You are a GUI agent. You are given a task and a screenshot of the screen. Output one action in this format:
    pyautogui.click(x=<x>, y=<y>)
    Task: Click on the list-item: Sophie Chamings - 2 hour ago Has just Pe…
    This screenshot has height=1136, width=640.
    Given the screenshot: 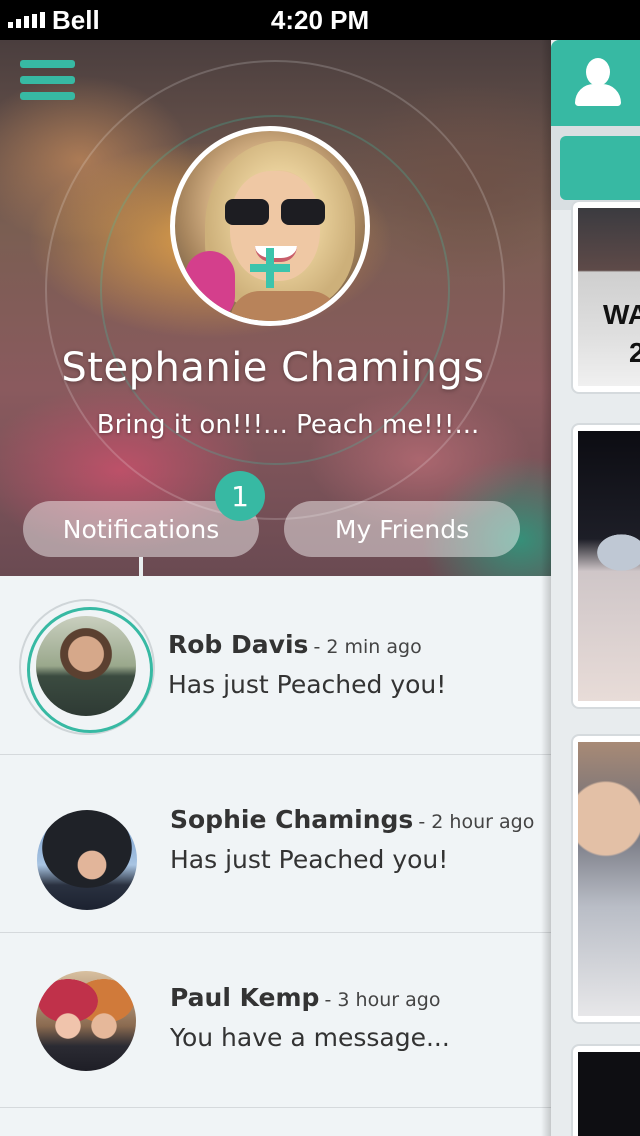 What is the action you would take?
    pyautogui.click(x=275, y=844)
    